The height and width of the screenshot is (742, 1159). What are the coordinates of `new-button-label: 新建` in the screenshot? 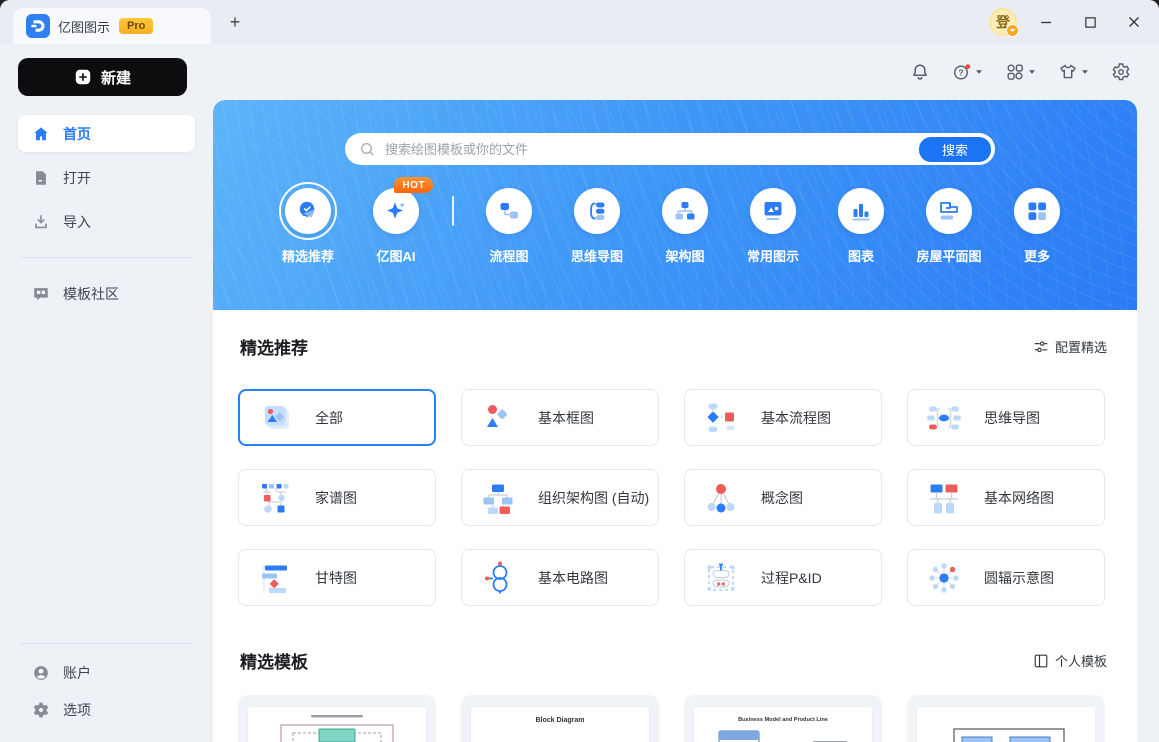 It's located at (115, 78).